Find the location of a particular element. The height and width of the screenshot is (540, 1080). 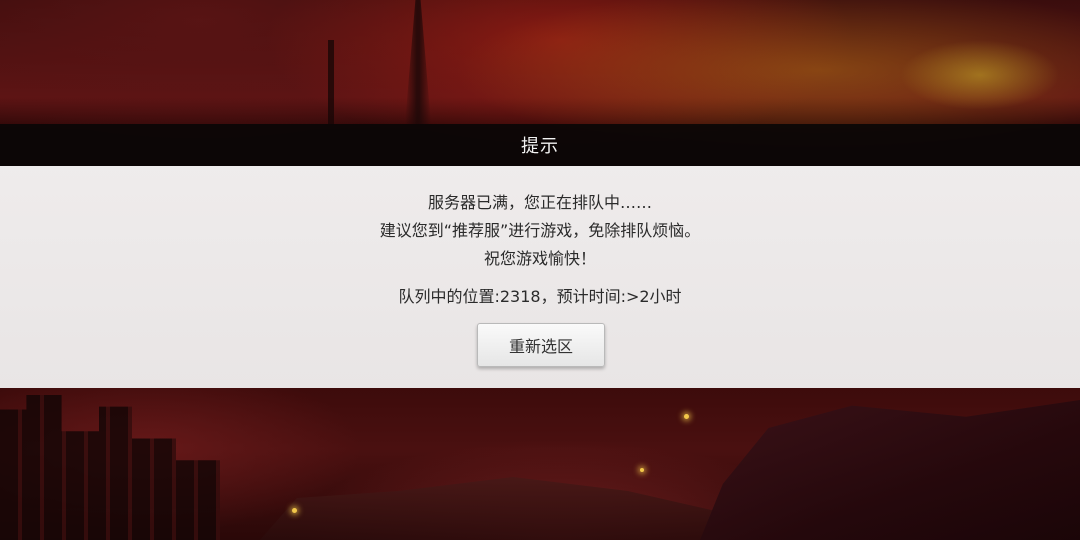

dialog-title: 提示 is located at coordinates (540, 146).